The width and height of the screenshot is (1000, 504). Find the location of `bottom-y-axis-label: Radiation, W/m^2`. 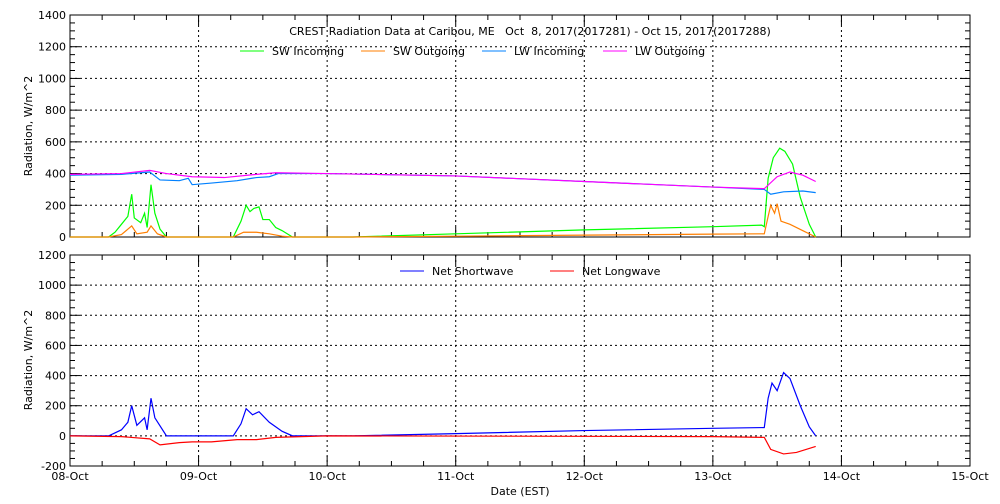

bottom-y-axis-label: Radiation, W/m^2 is located at coordinates (28, 360).